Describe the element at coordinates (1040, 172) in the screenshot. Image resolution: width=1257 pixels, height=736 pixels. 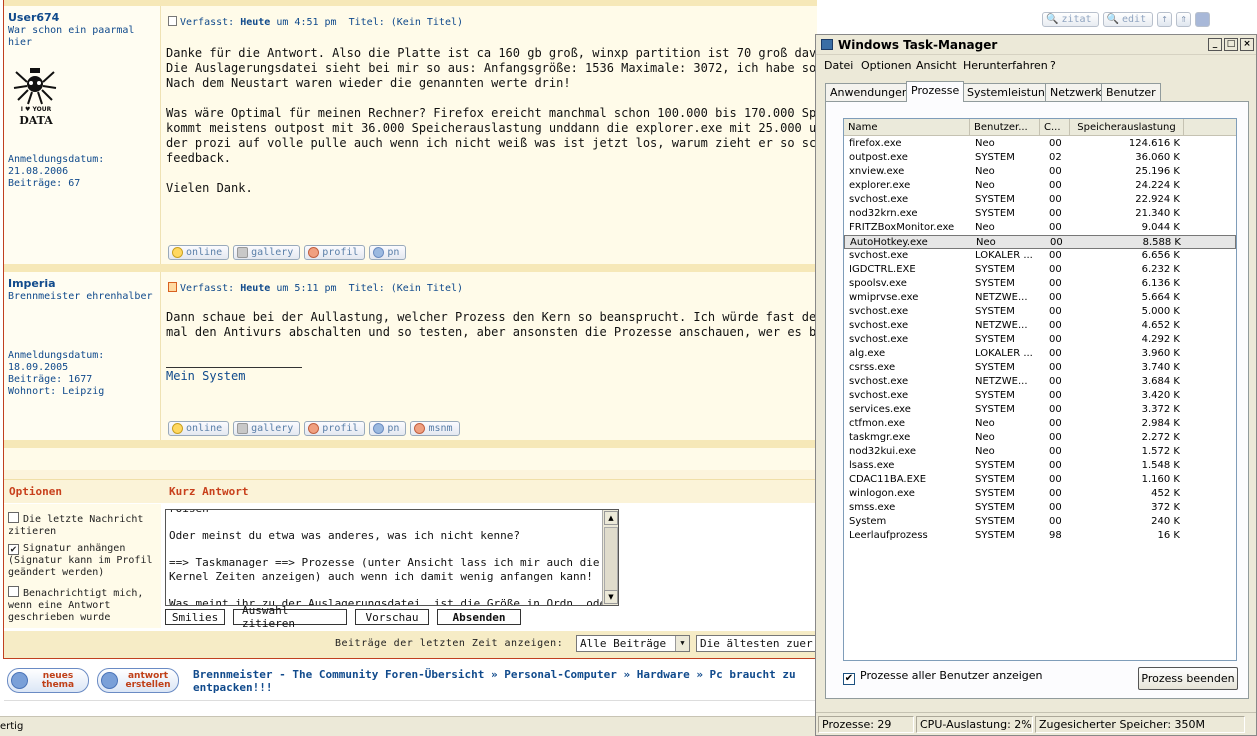
I see `process-row: xnview.exe Neo 00 25.196 K` at that location.